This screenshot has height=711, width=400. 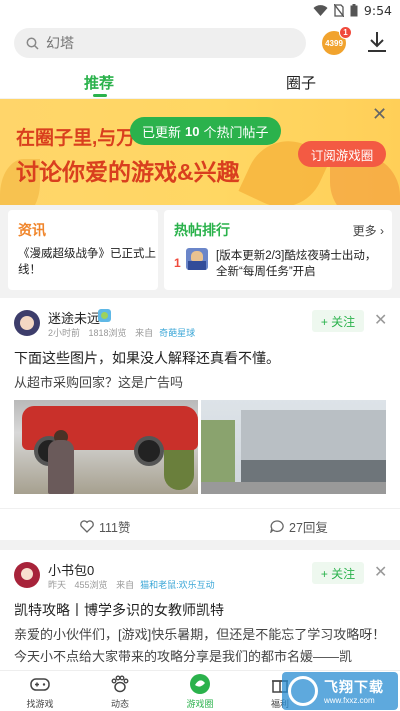 What do you see at coordinates (177, 333) in the screenshot?
I see `post-source: 奇葩星球` at bounding box center [177, 333].